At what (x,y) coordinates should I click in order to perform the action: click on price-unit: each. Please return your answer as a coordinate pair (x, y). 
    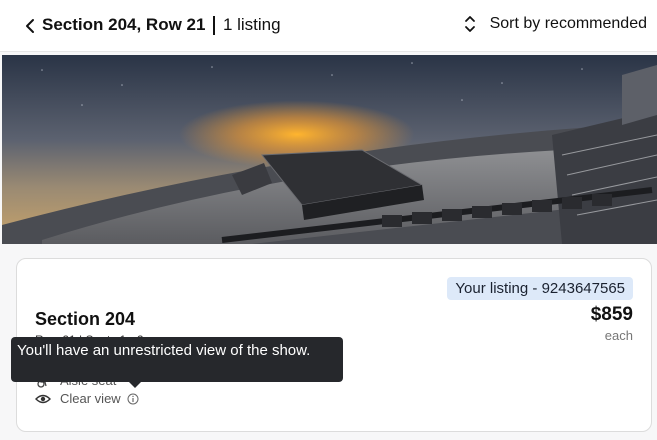
    Looking at the image, I should click on (618, 335).